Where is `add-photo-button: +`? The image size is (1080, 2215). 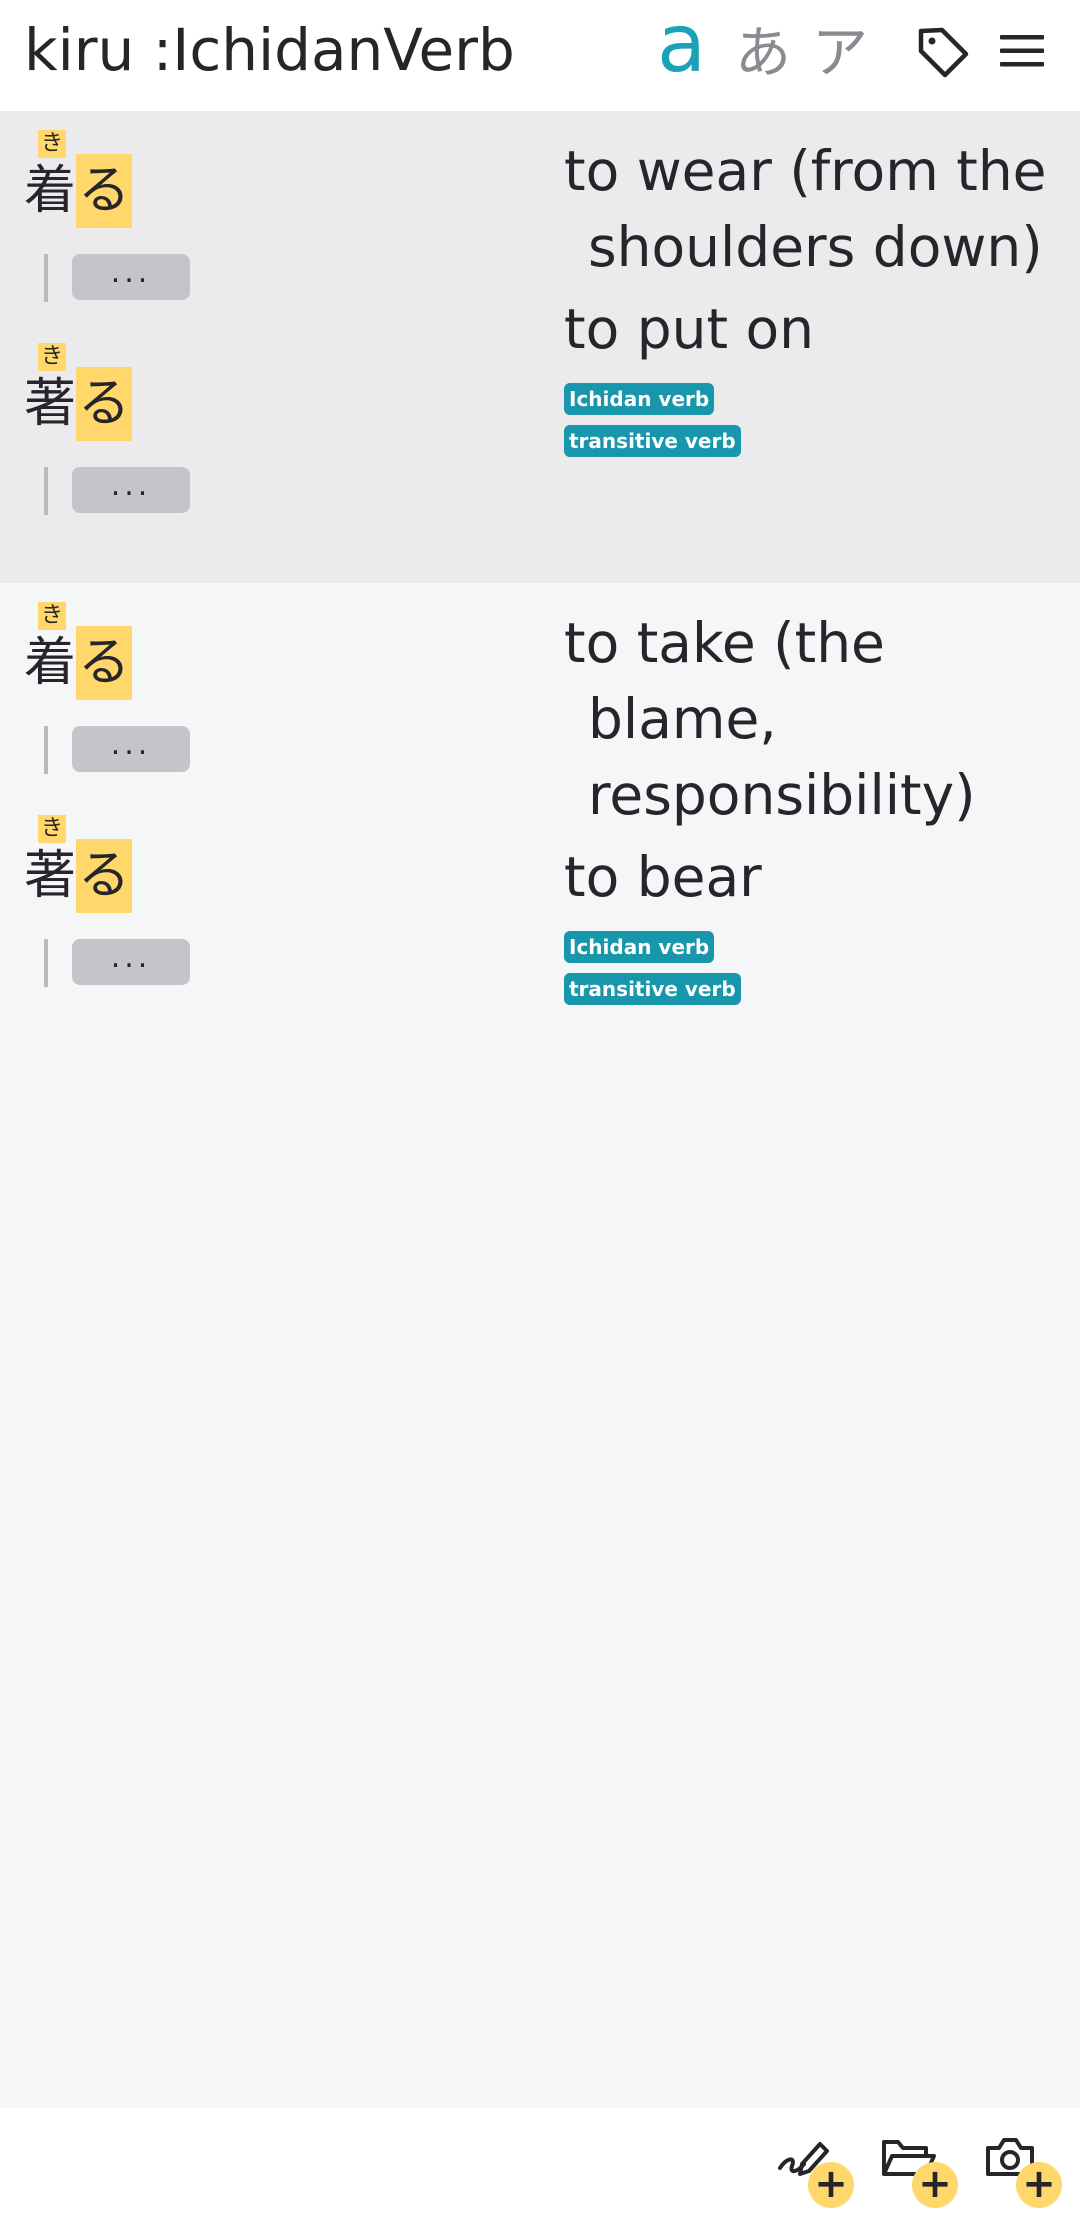
add-photo-button: + is located at coordinates (1024, 2171).